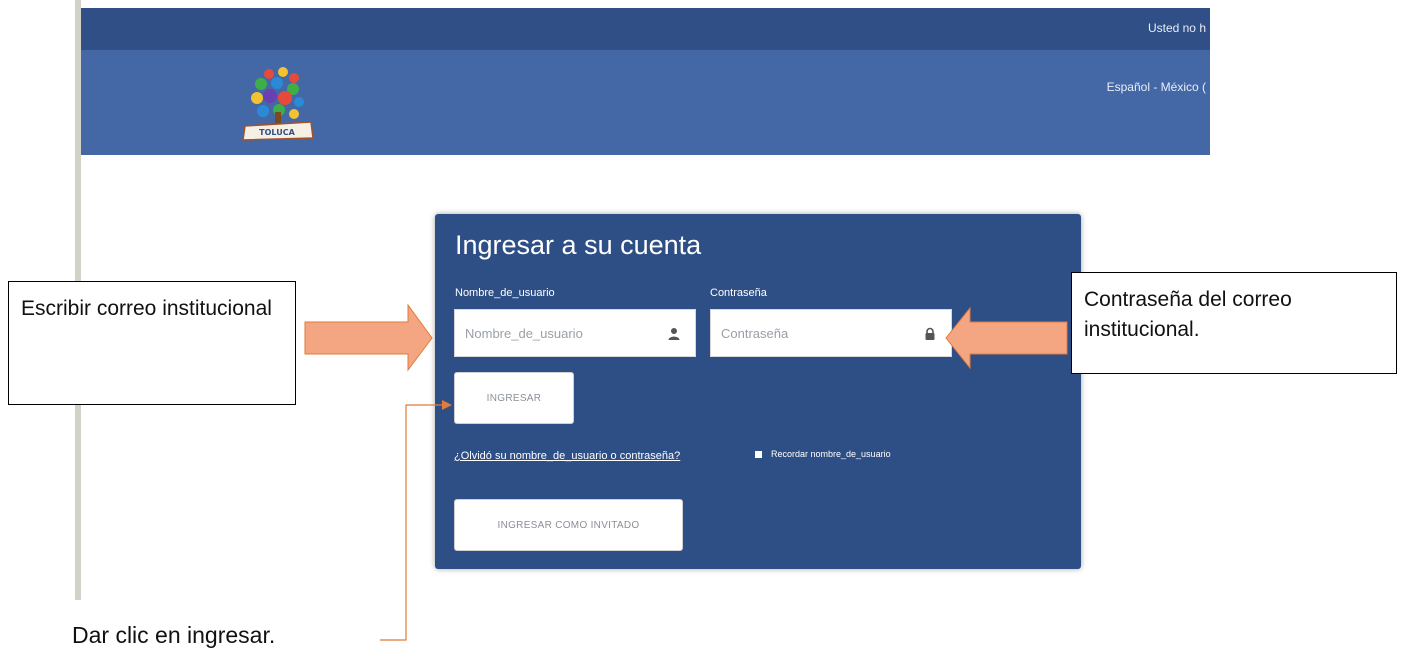 The height and width of the screenshot is (658, 1403). Describe the element at coordinates (568, 525) in the screenshot. I see `guest-login-button: INGRESAR COMO INVITADO` at that location.